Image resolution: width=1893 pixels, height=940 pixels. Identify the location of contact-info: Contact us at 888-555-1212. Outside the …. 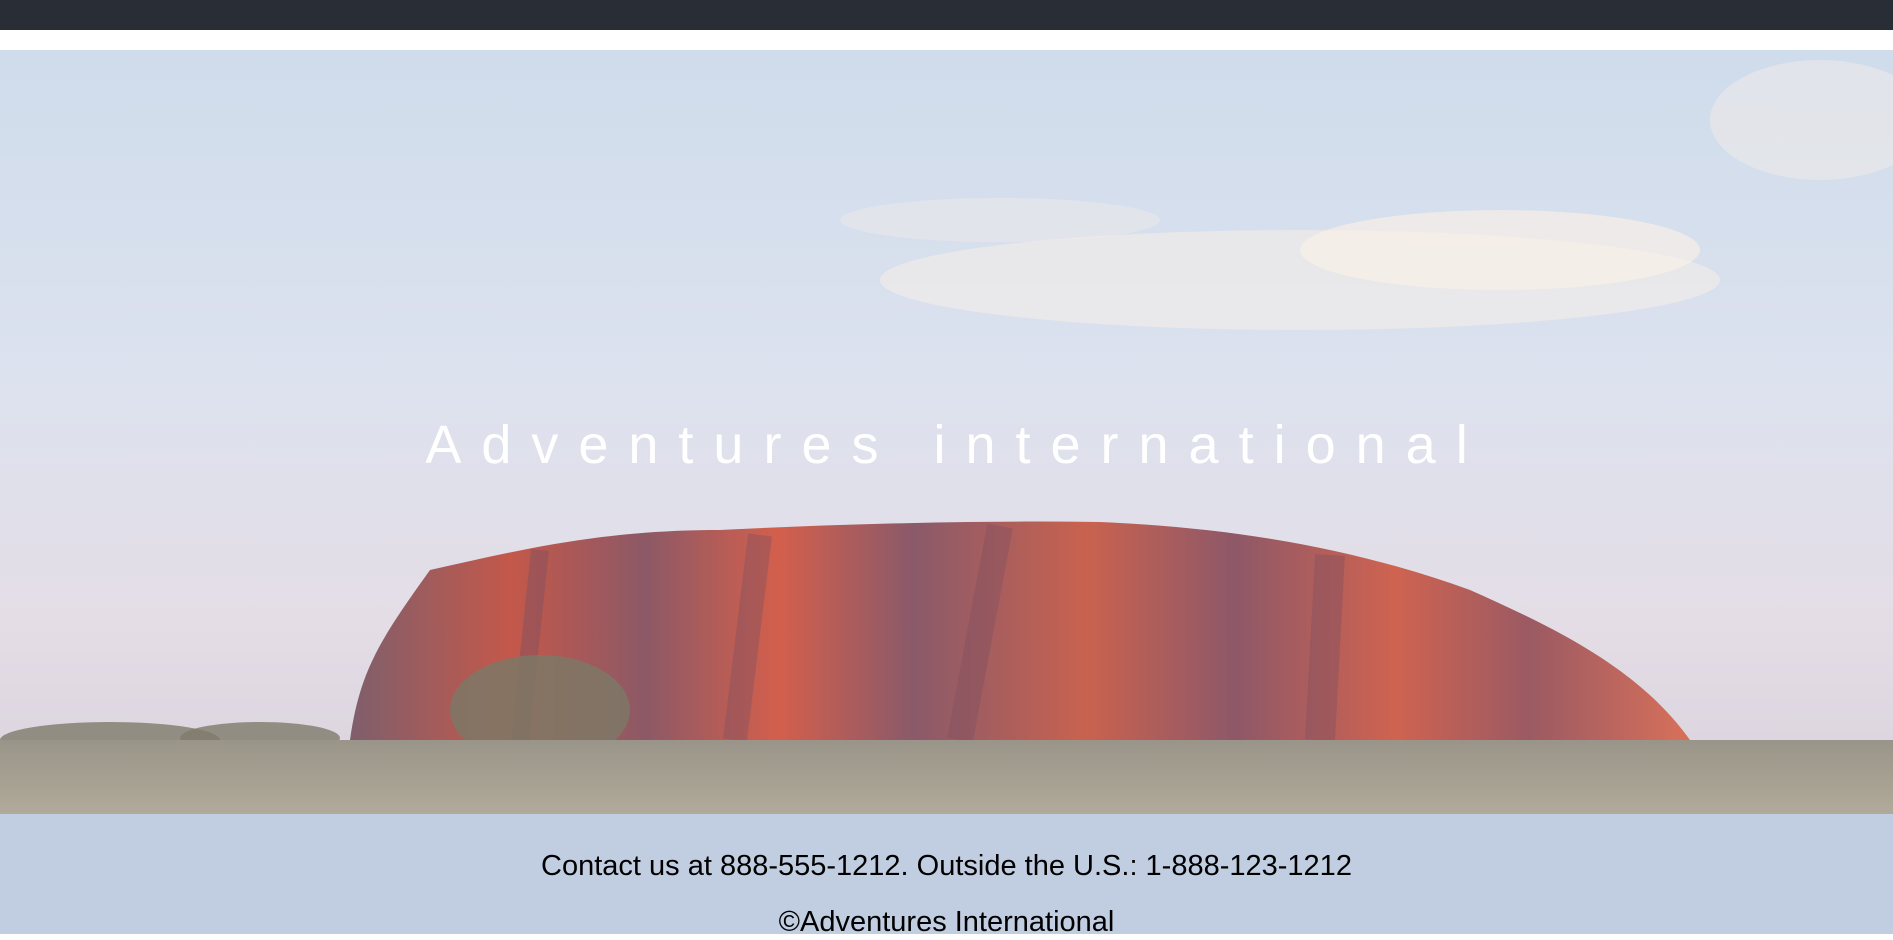
(946, 866).